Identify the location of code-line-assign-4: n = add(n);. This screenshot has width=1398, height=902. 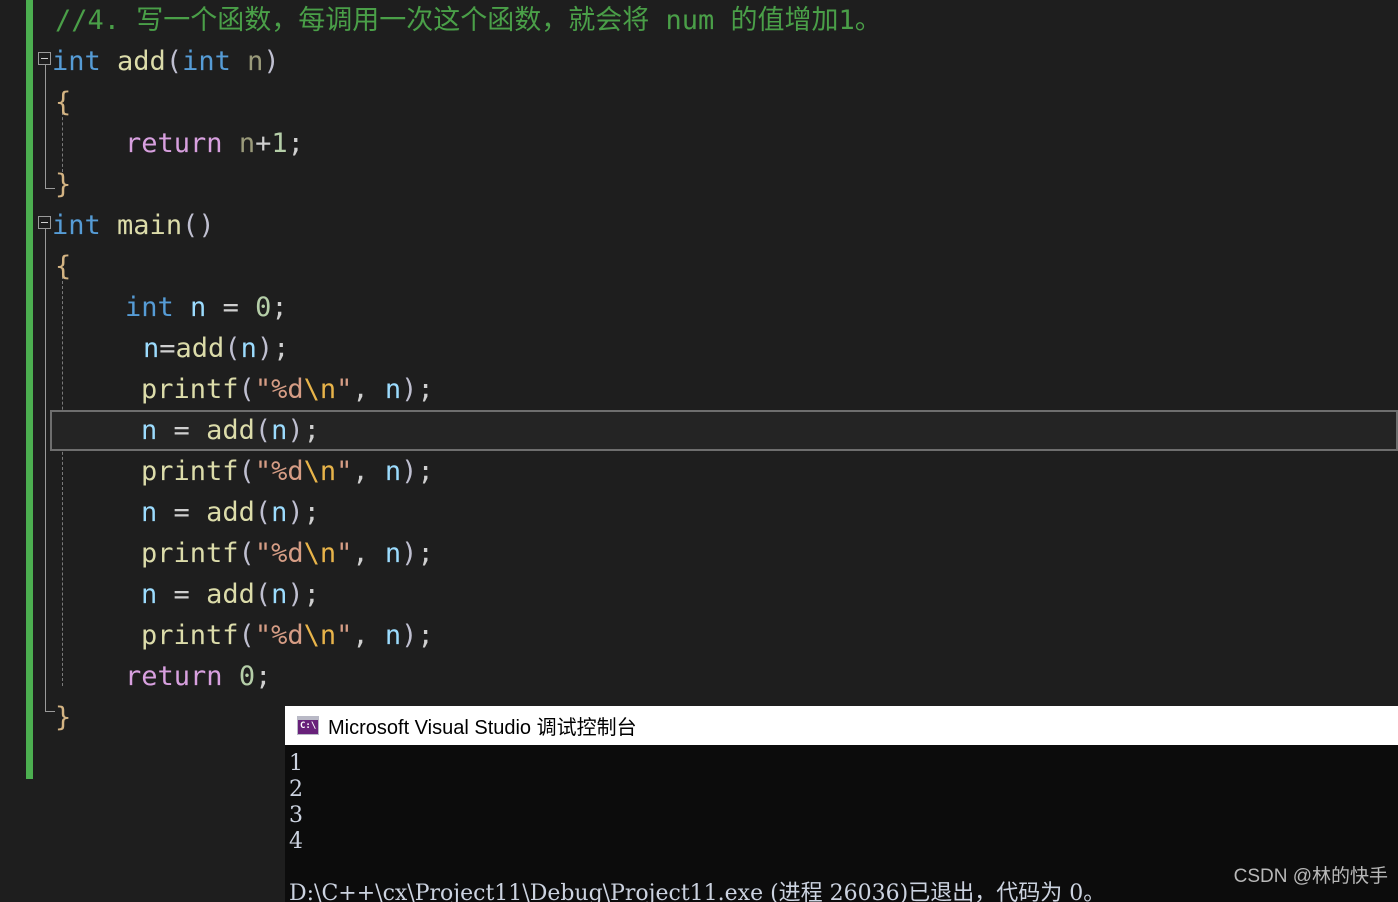
(230, 594).